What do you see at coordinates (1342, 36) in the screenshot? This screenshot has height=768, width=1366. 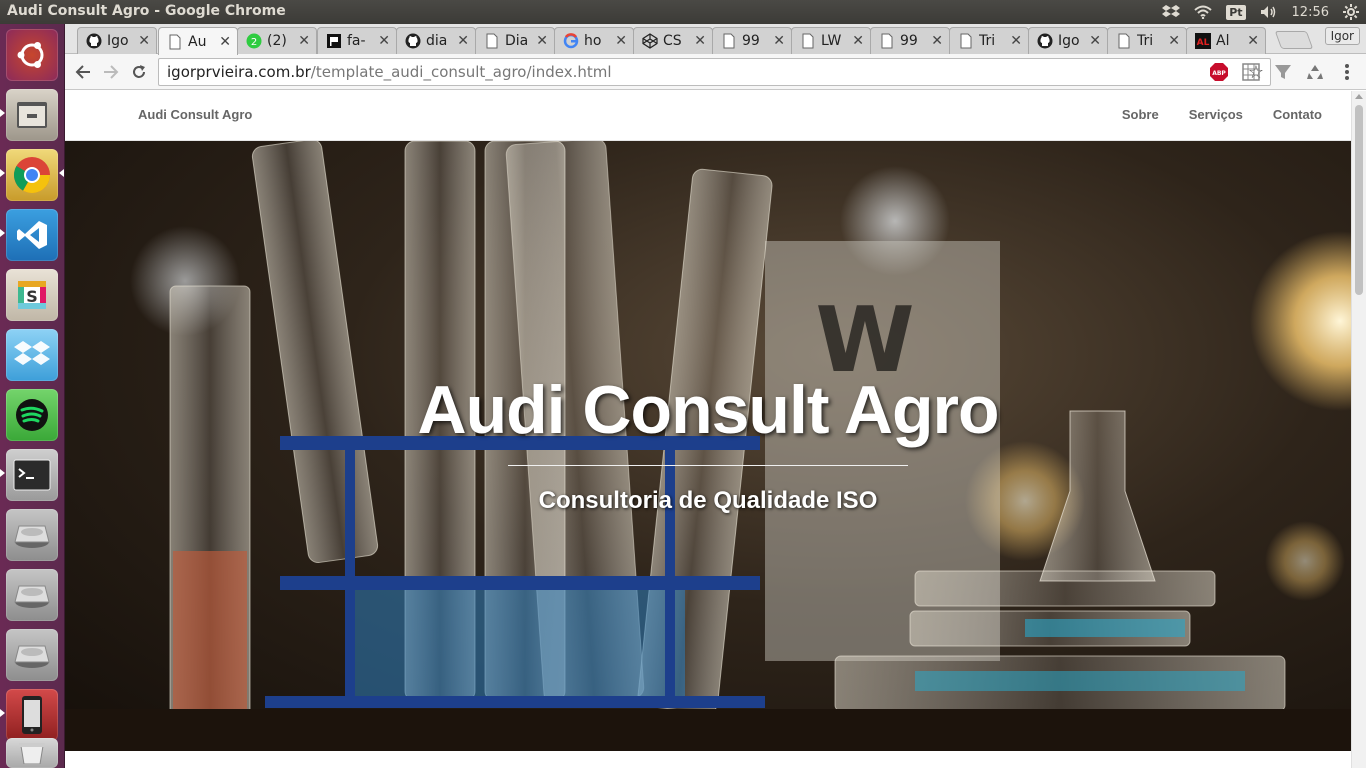 I see `profile-button: Igor` at bounding box center [1342, 36].